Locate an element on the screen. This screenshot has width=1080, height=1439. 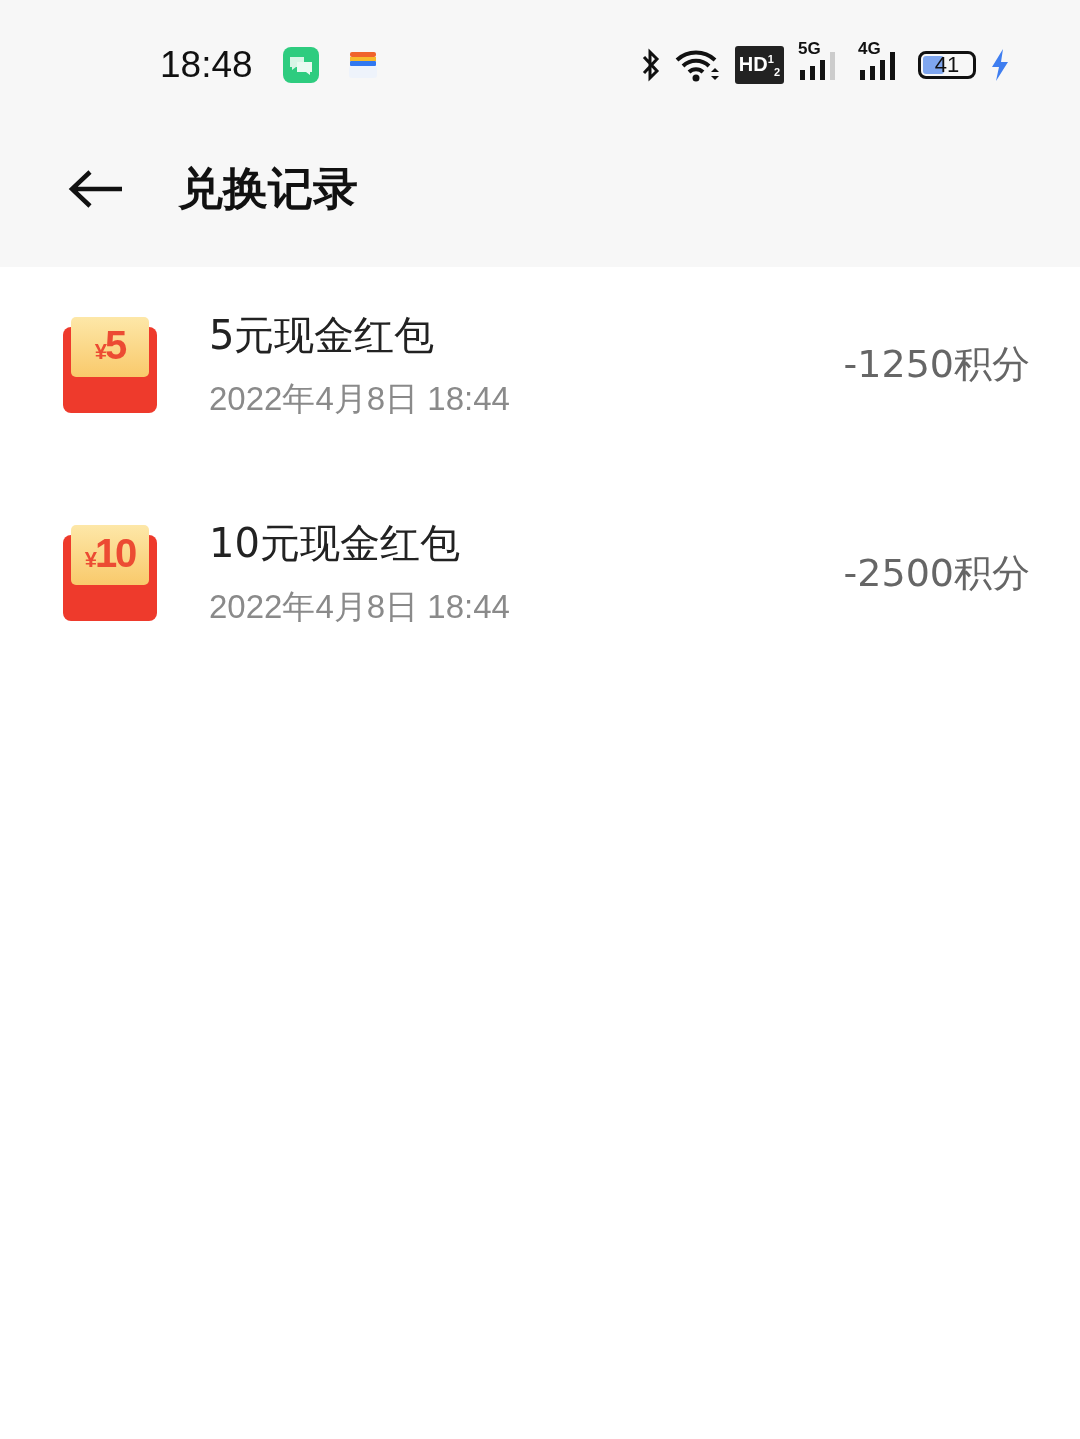
status-time: 18:48 is located at coordinates (206, 65).